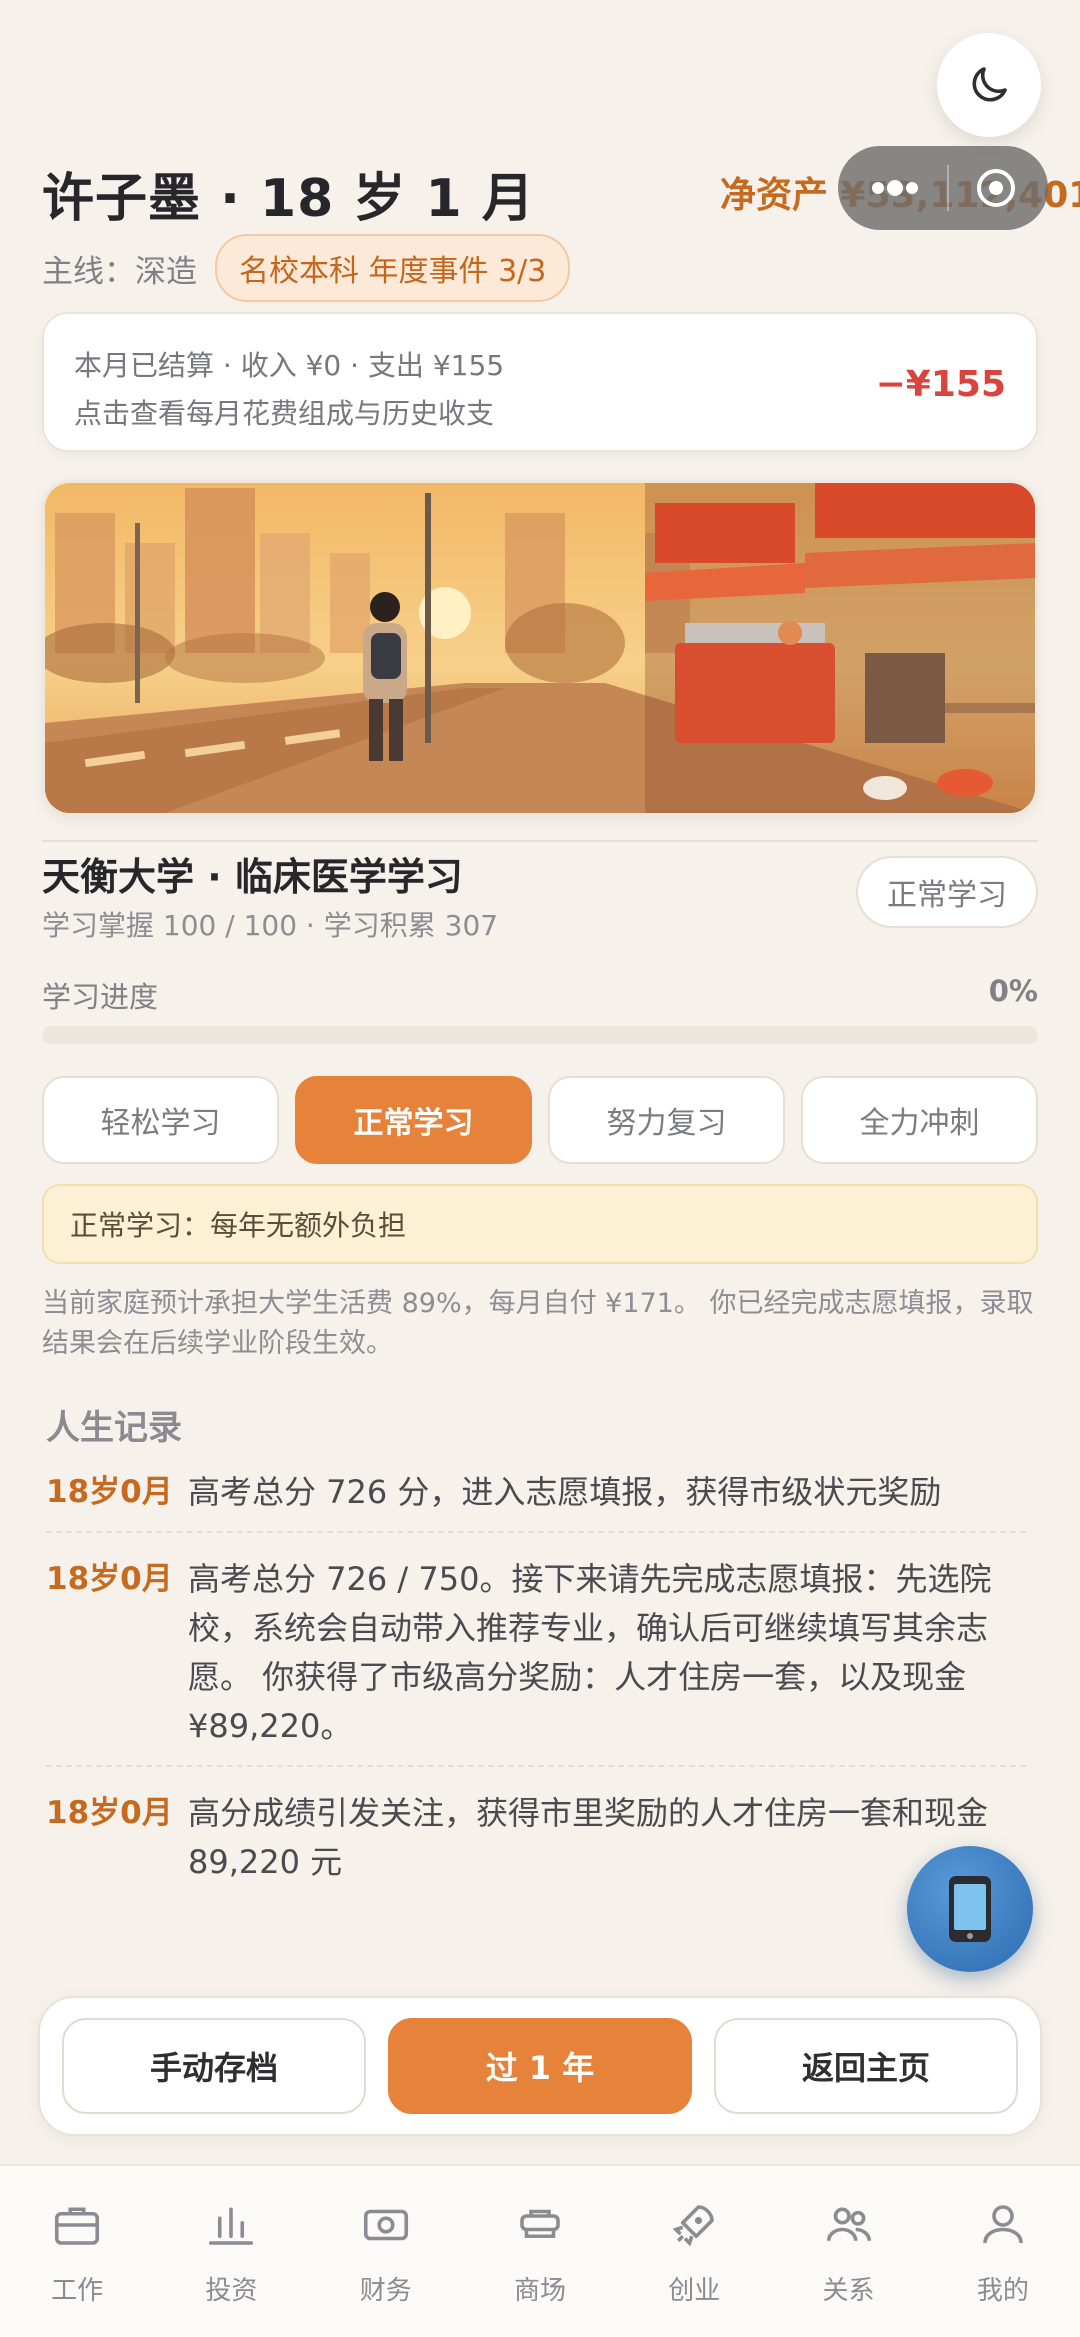 The image size is (1080, 2337). What do you see at coordinates (231, 2291) in the screenshot?
I see `tab-label: 投资` at bounding box center [231, 2291].